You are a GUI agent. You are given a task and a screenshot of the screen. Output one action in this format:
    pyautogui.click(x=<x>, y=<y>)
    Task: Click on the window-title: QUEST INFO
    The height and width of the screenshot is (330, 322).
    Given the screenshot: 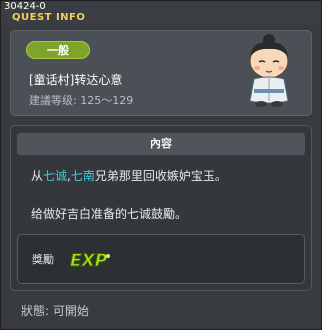 What is the action you would take?
    pyautogui.click(x=49, y=17)
    